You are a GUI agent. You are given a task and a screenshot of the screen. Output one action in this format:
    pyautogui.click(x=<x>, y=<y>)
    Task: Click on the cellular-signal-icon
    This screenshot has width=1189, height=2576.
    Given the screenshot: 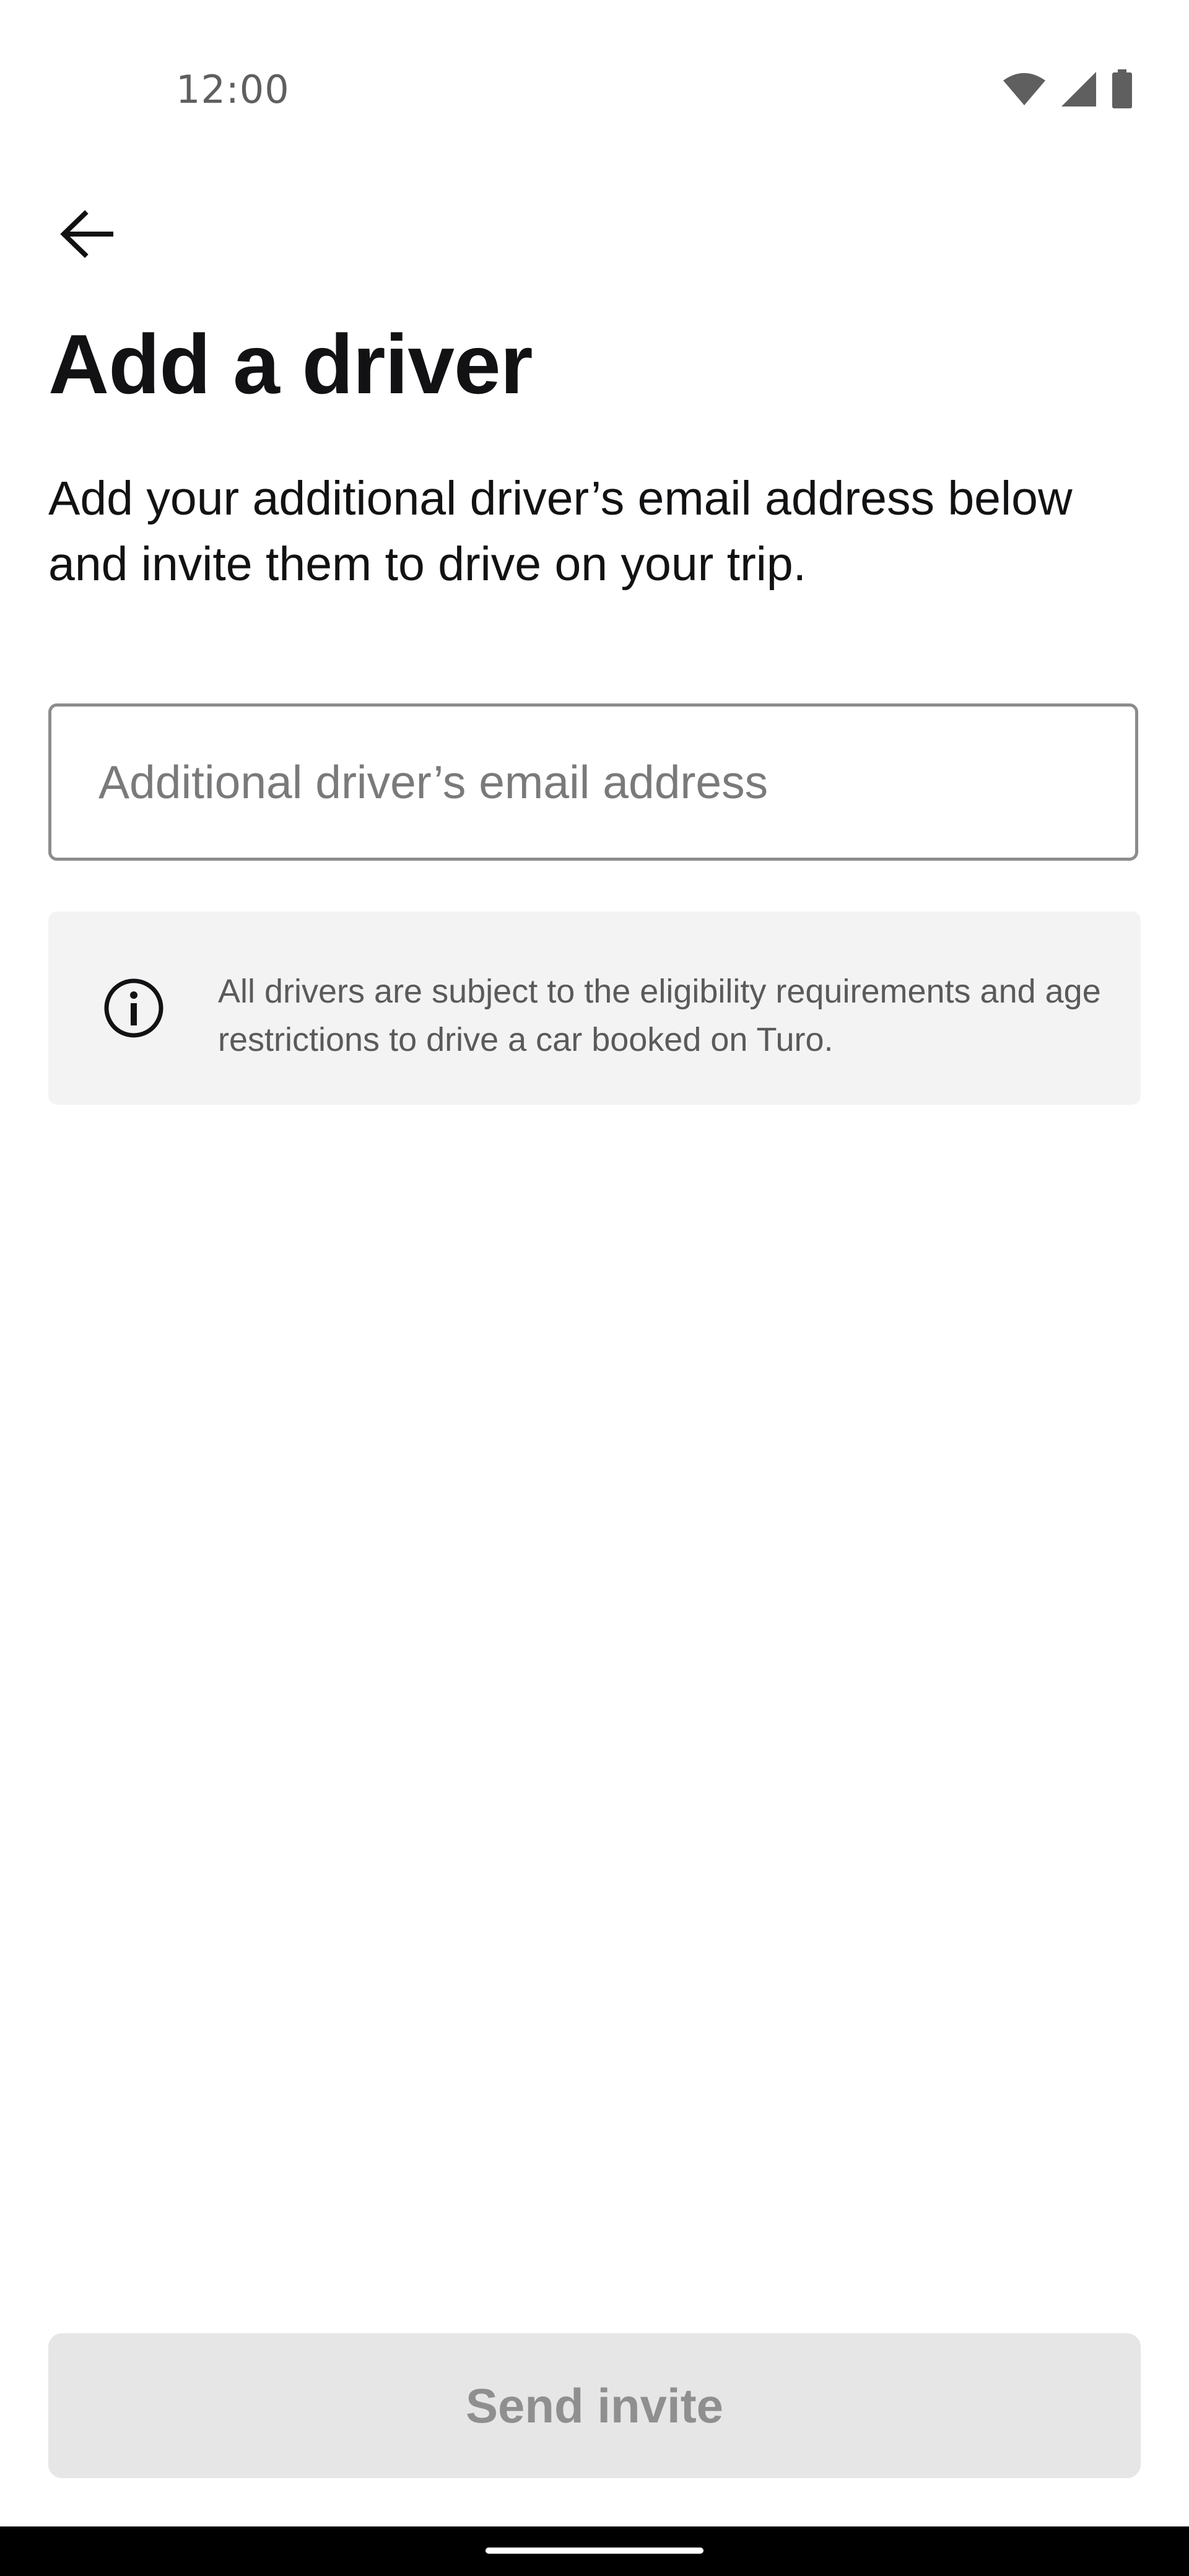 What is the action you would take?
    pyautogui.click(x=1078, y=91)
    